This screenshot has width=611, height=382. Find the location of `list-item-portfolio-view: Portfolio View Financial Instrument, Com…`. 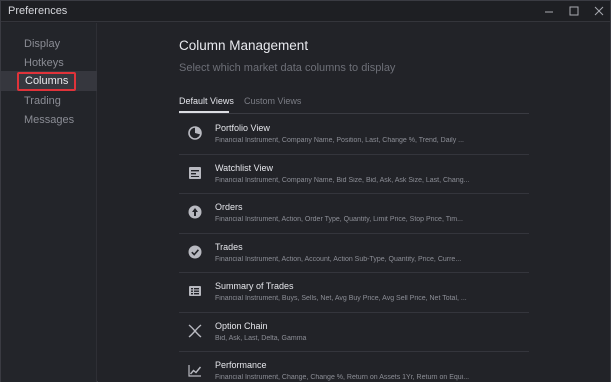

list-item-portfolio-view: Portfolio View Financial Instrument, Com… is located at coordinates (354, 135).